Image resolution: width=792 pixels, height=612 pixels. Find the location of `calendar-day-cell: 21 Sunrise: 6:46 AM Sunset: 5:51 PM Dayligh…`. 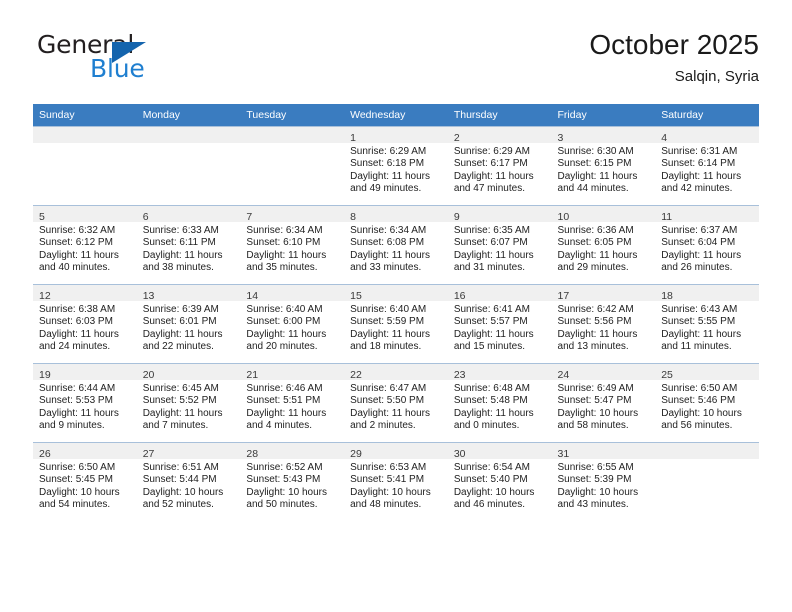

calendar-day-cell: 21 Sunrise: 6:46 AM Sunset: 5:51 PM Dayligh… is located at coordinates (292, 403).